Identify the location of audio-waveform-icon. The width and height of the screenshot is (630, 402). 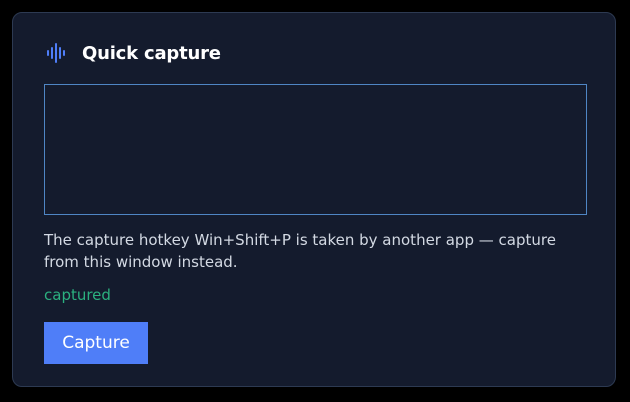
(57, 53).